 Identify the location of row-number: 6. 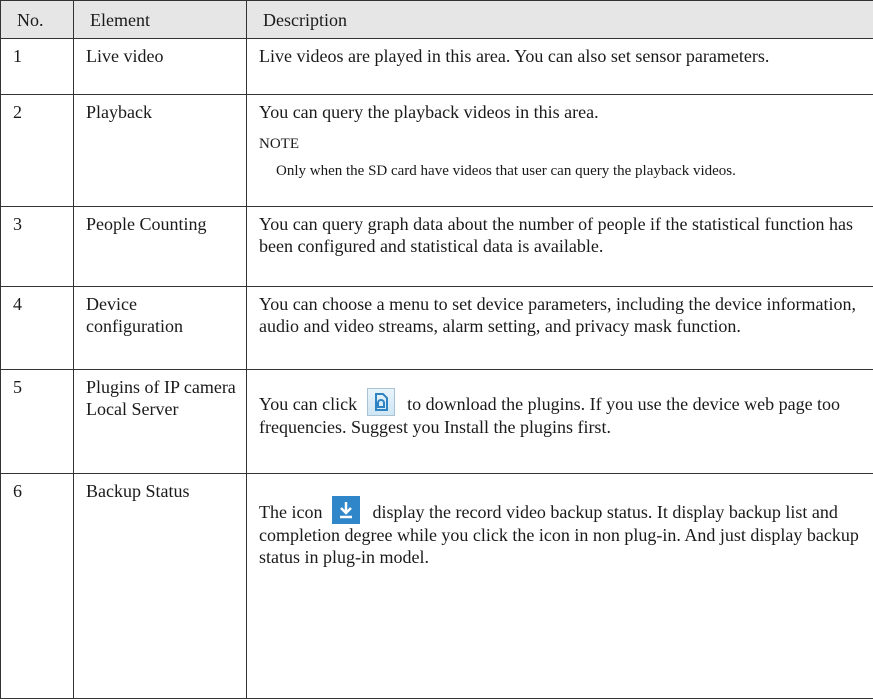
(37, 488).